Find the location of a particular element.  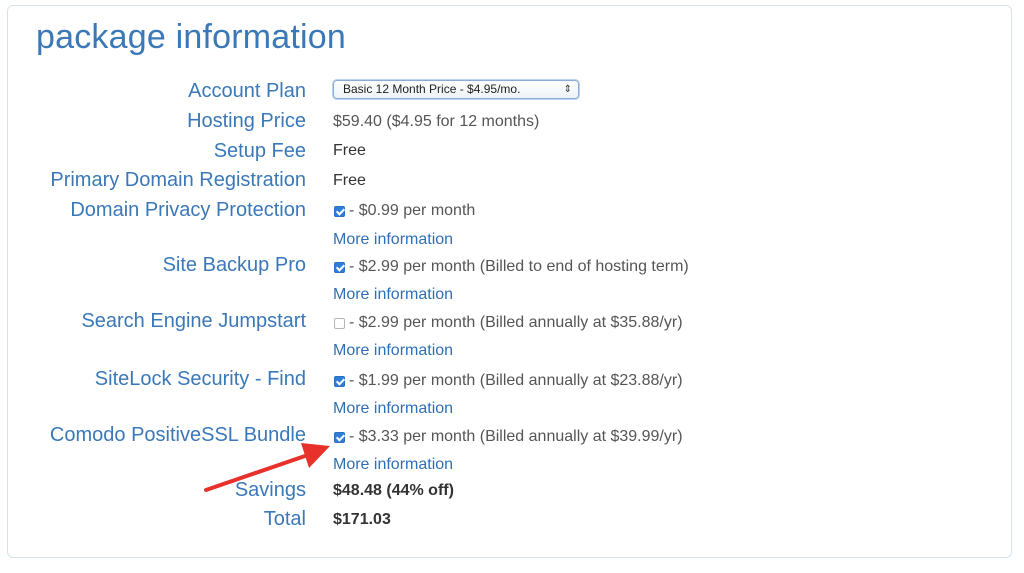

account-plan-select: Basic 12 Month Price - $4.95/mo. ⇕ is located at coordinates (456, 89).